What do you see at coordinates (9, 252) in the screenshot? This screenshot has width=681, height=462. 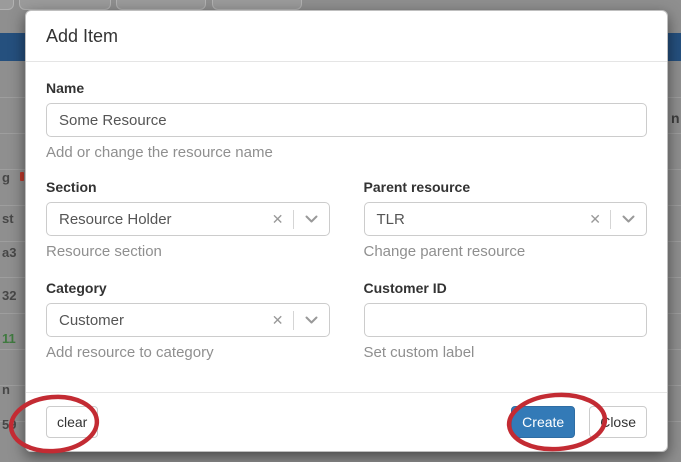 I see `background-text-fragment: a3` at bounding box center [9, 252].